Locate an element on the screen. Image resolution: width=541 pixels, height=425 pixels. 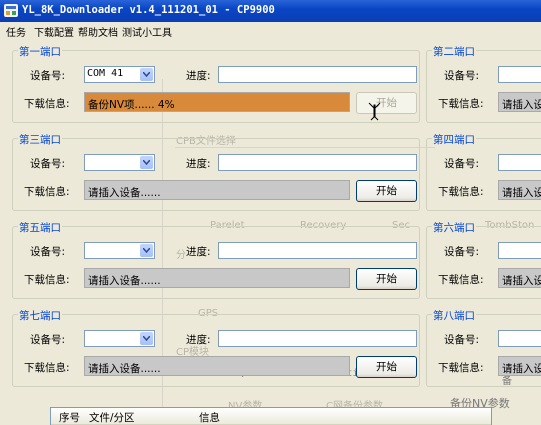
port-1-start-button: 开始 is located at coordinates (386, 103).